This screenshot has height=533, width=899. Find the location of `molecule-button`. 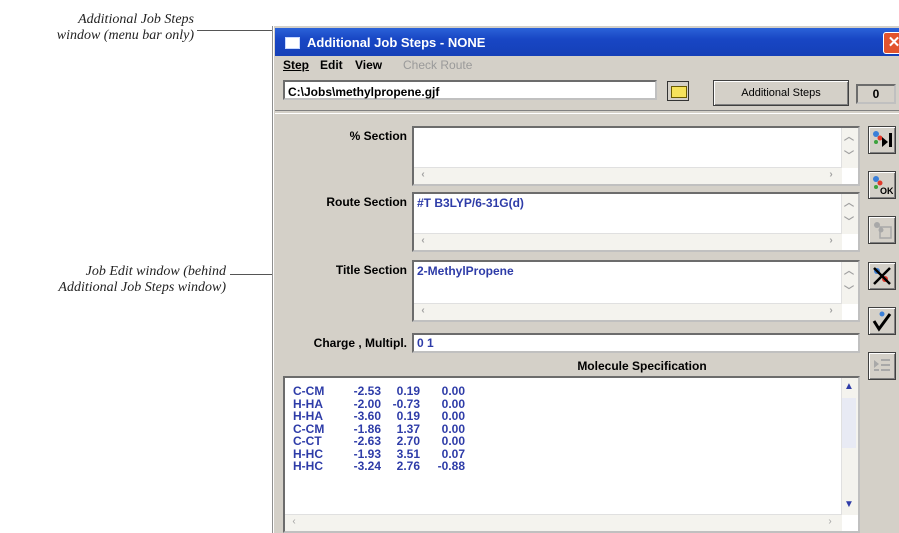

molecule-button is located at coordinates (882, 230).